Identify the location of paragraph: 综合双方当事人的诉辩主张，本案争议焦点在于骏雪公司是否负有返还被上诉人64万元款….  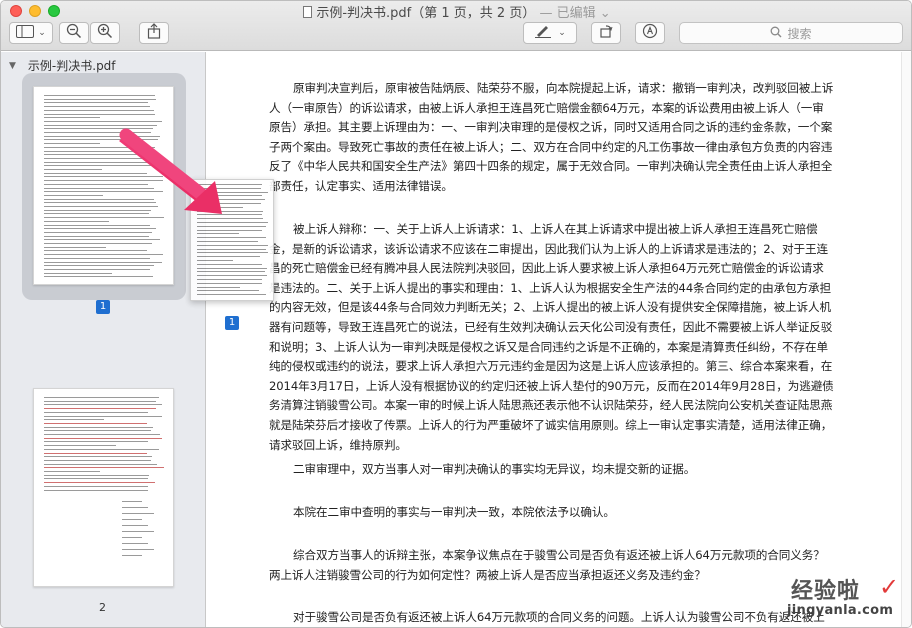
(552, 565).